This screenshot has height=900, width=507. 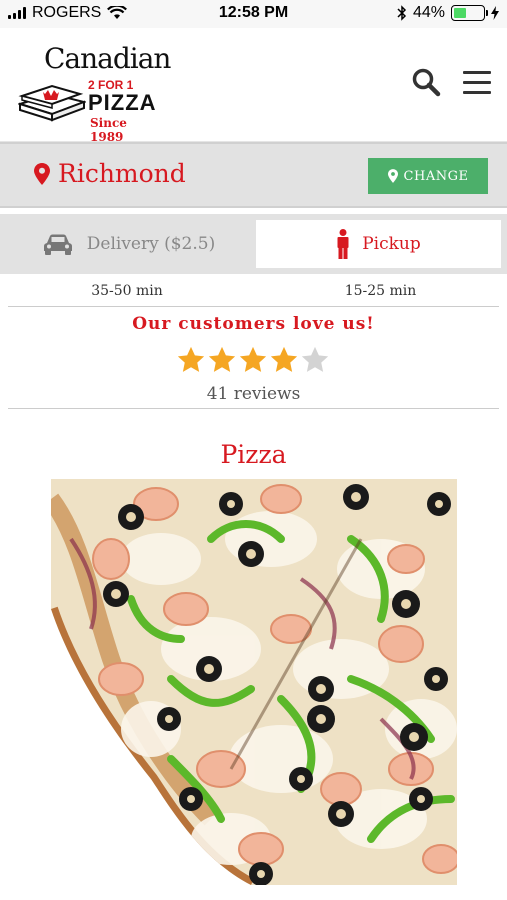 I want to click on reviews-count: 41 reviews, so click(x=253, y=394).